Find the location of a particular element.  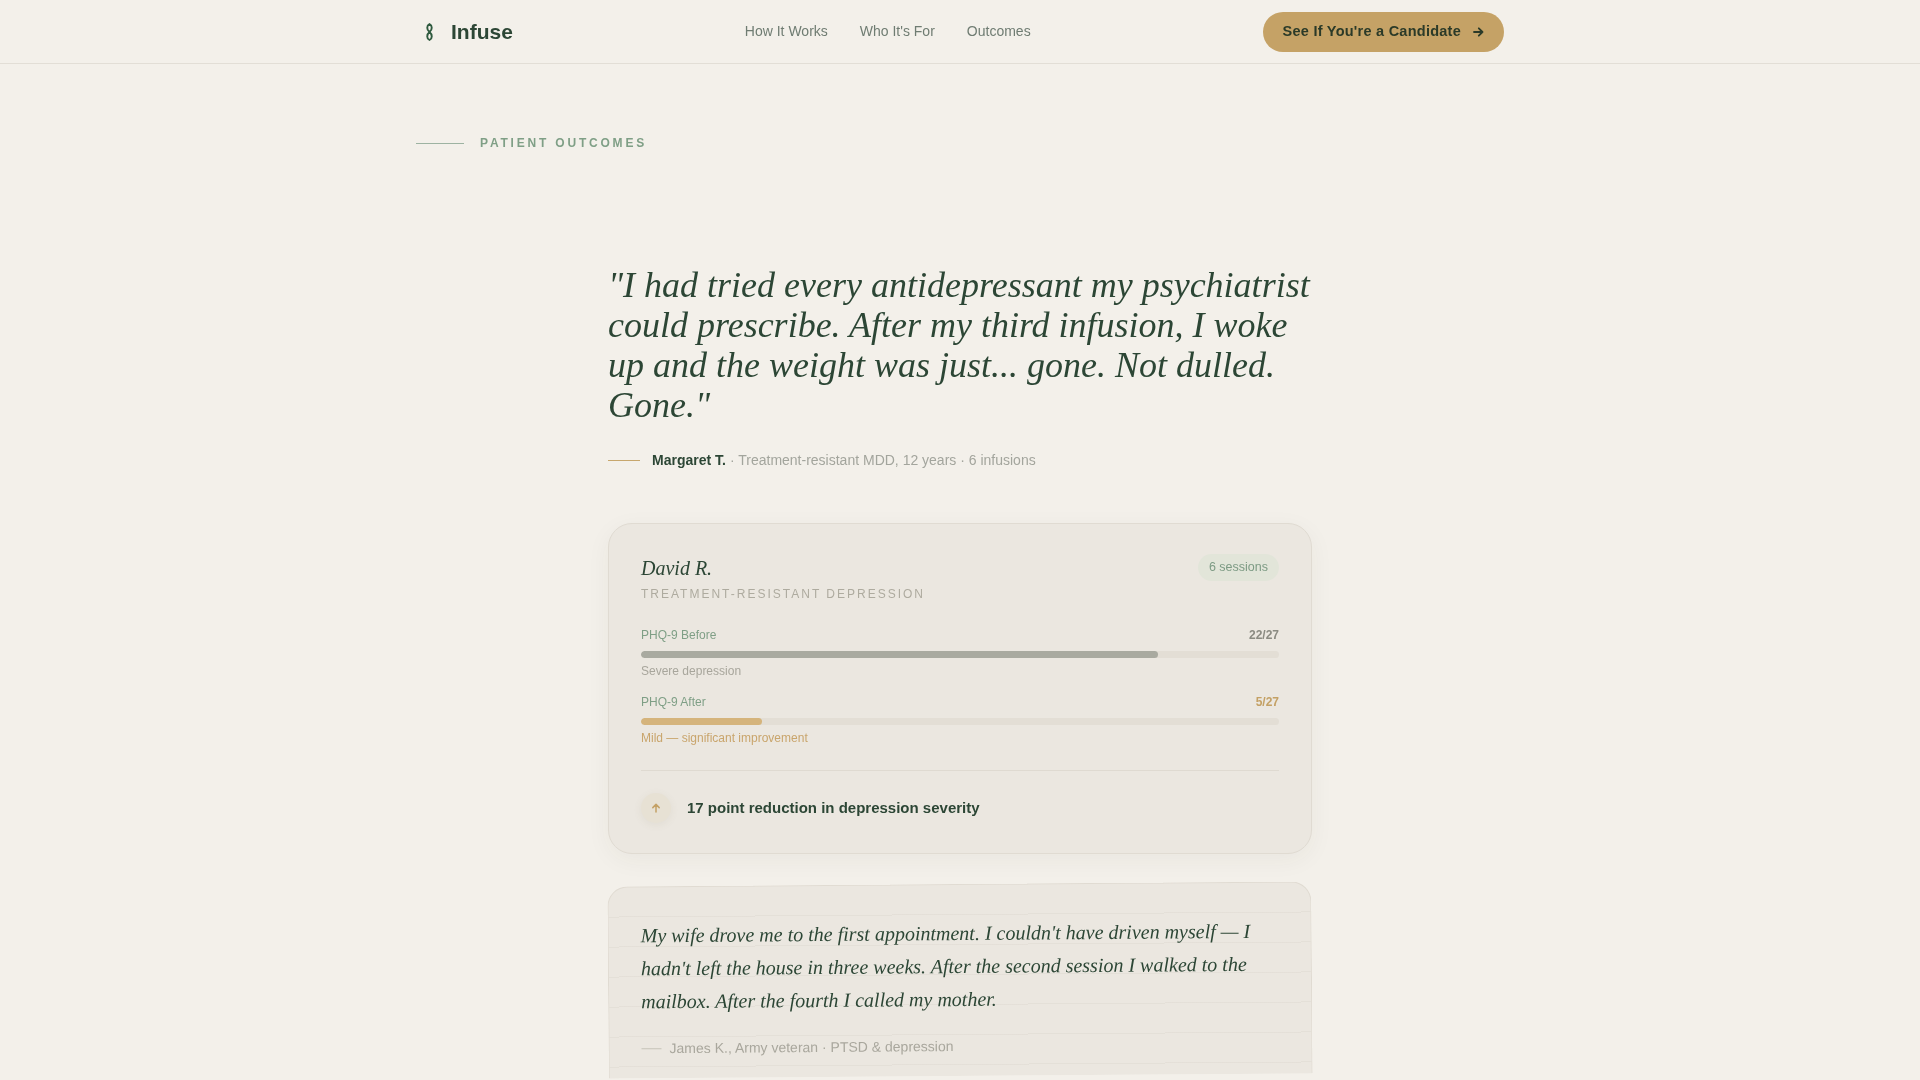

arrow-up-icon is located at coordinates (656, 808).